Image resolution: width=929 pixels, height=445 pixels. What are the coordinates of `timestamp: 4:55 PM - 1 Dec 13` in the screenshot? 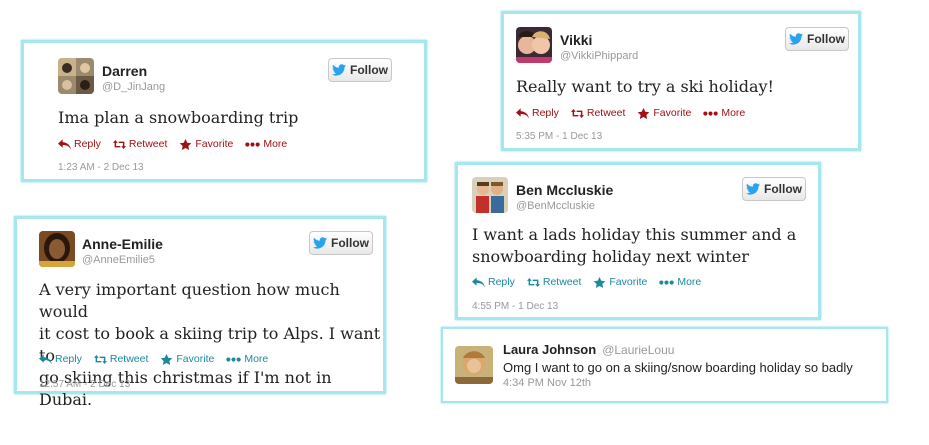 It's located at (515, 306).